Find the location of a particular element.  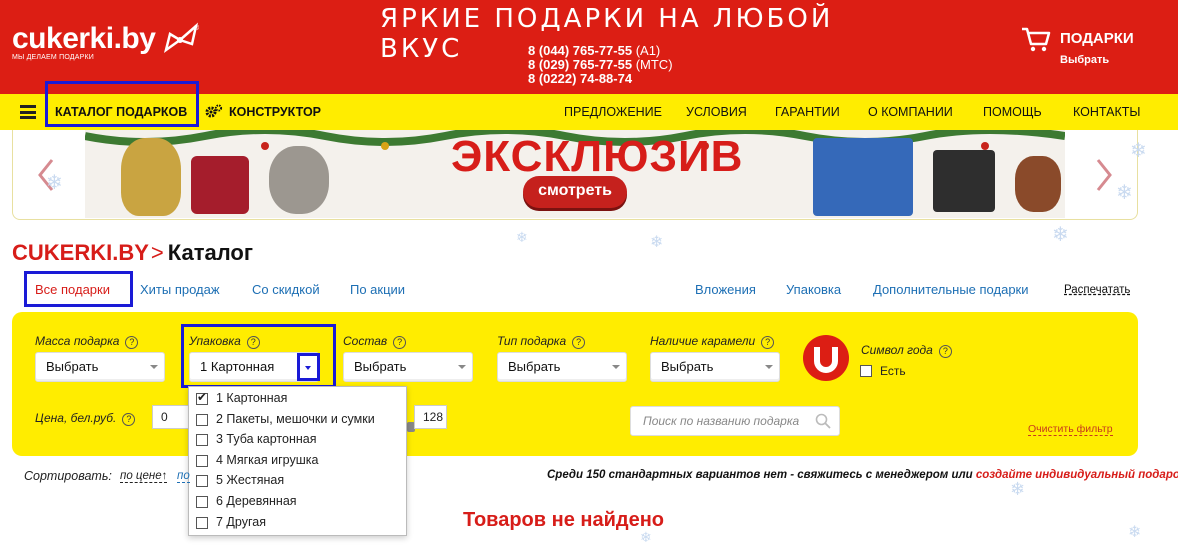

phone-line: 8 (029) 765-77-55 (МТС) is located at coordinates (600, 65).